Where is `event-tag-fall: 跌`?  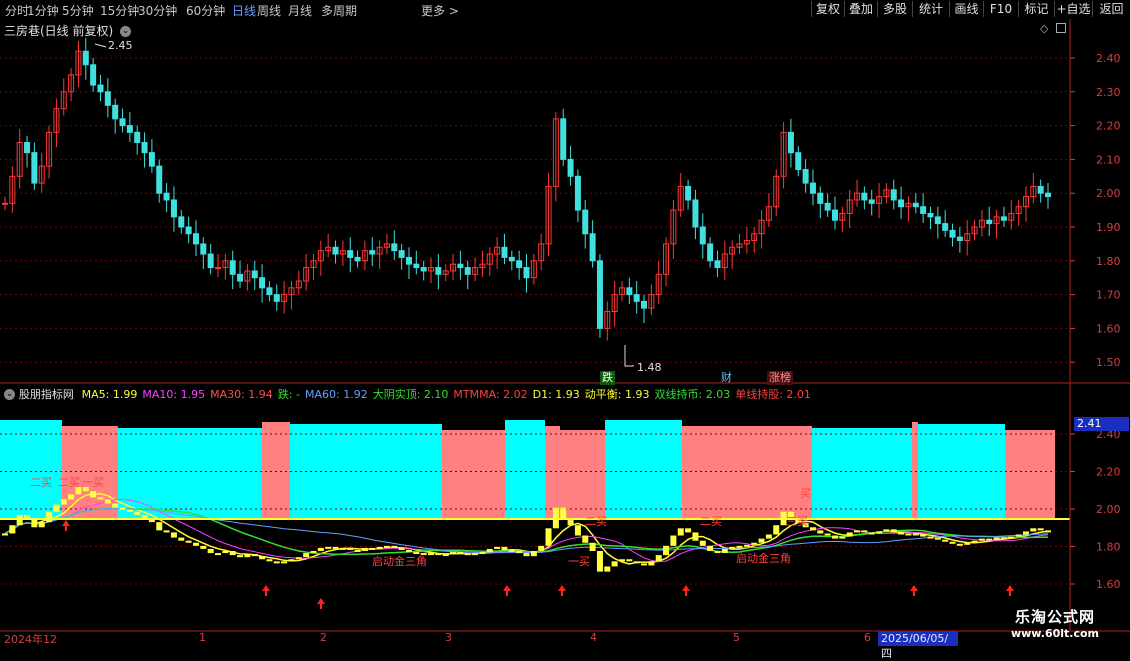
event-tag-fall: 跌 is located at coordinates (607, 378).